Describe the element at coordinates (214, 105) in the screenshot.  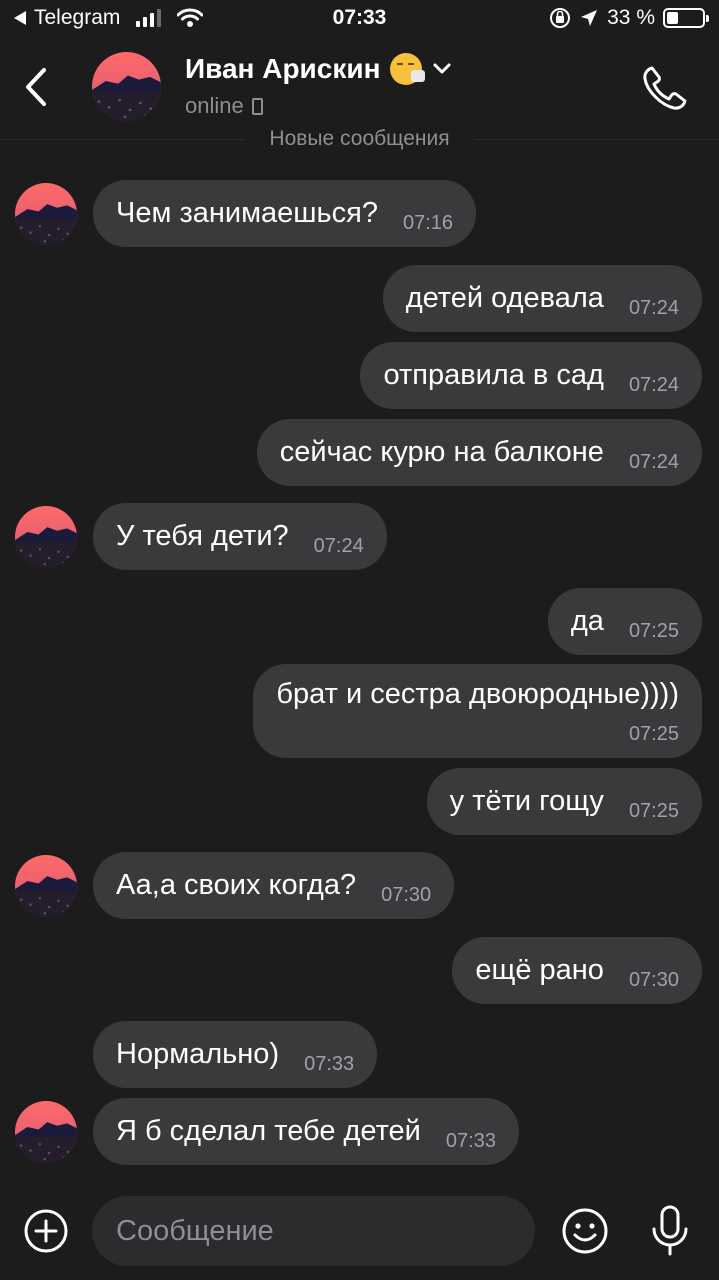
I see `contact-status-label: online` at that location.